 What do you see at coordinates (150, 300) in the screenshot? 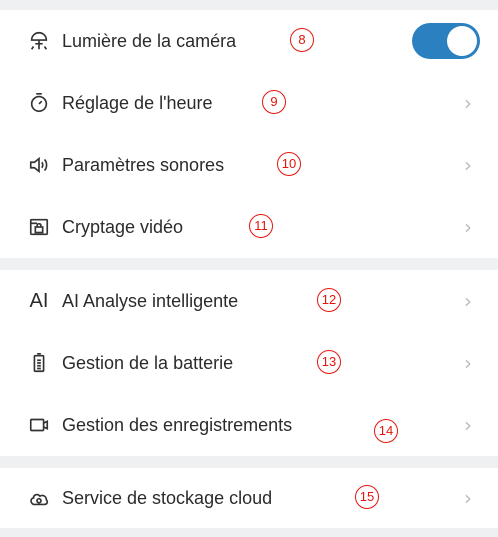
I see `label-ai-analysis: AI Analyse intelligente` at bounding box center [150, 300].